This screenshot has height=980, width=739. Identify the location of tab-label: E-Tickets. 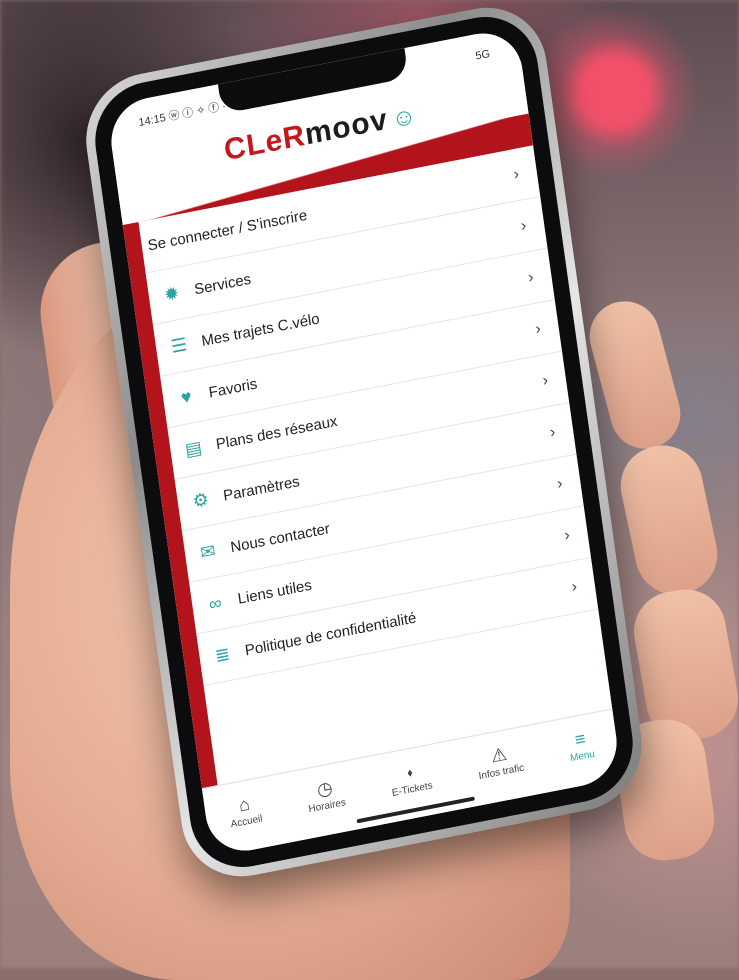
(412, 790).